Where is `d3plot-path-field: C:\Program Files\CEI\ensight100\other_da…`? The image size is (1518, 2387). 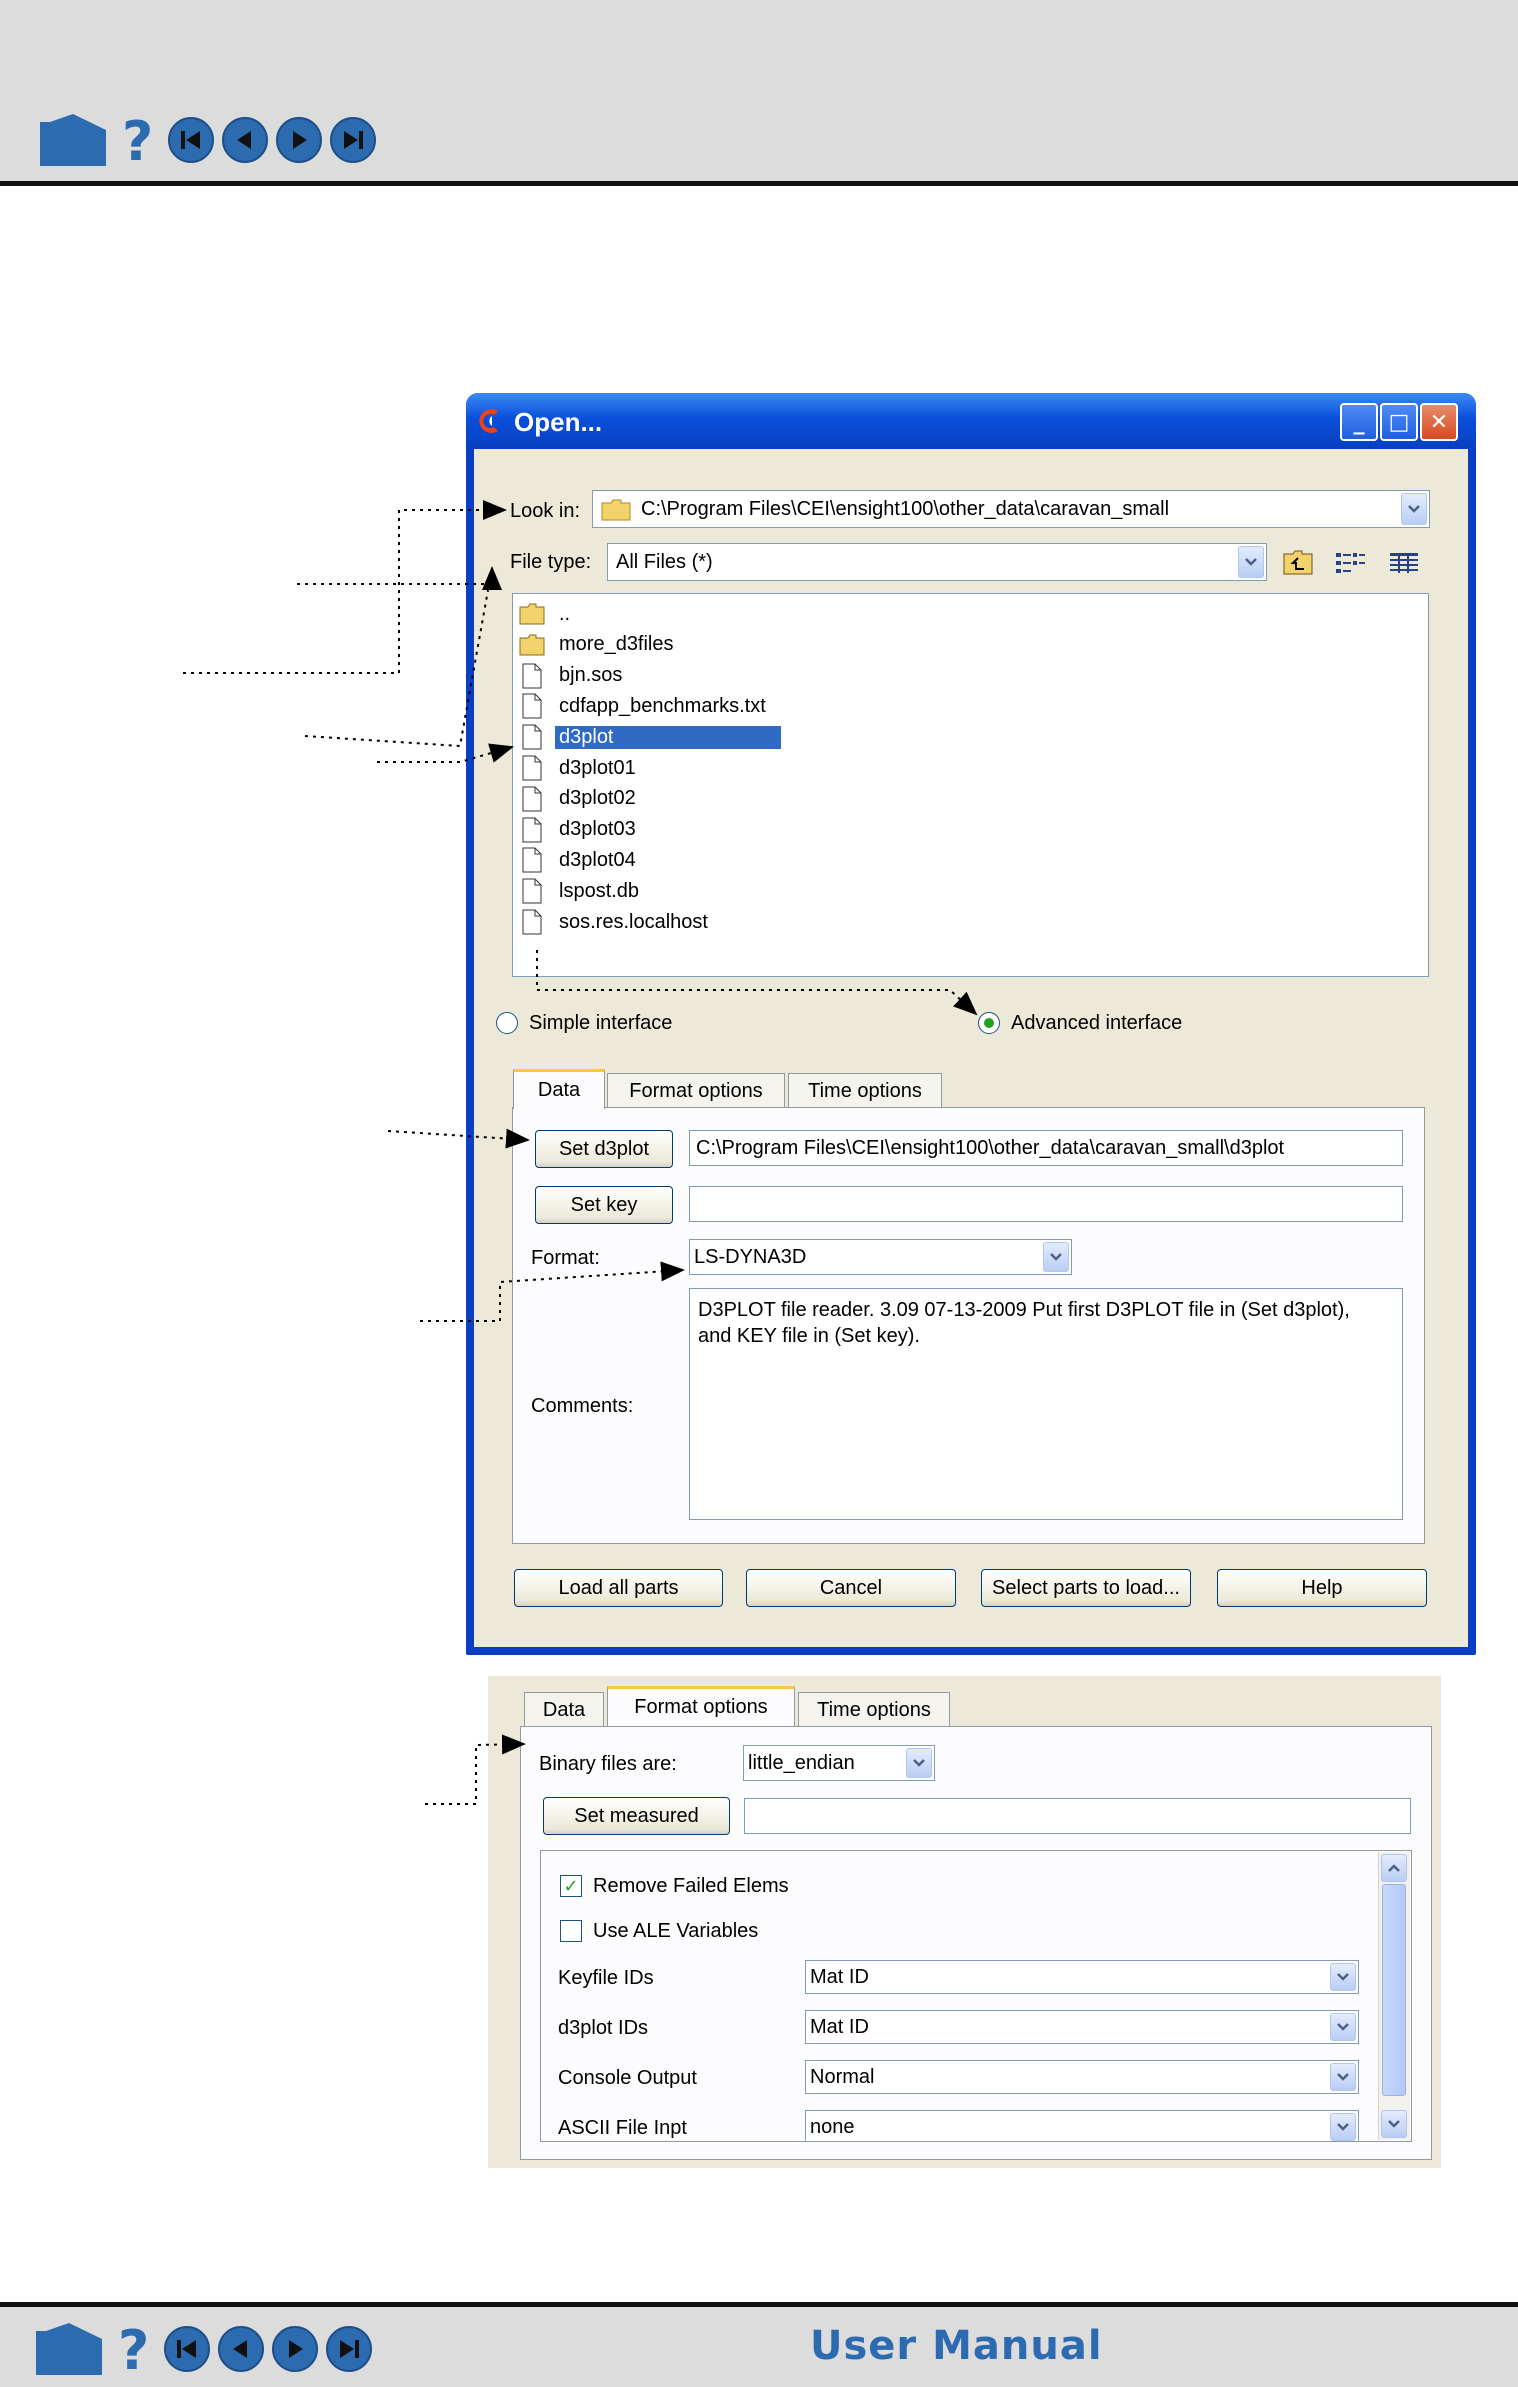 d3plot-path-field: C:\Program Files\CEI\ensight100\other_da… is located at coordinates (1046, 1148).